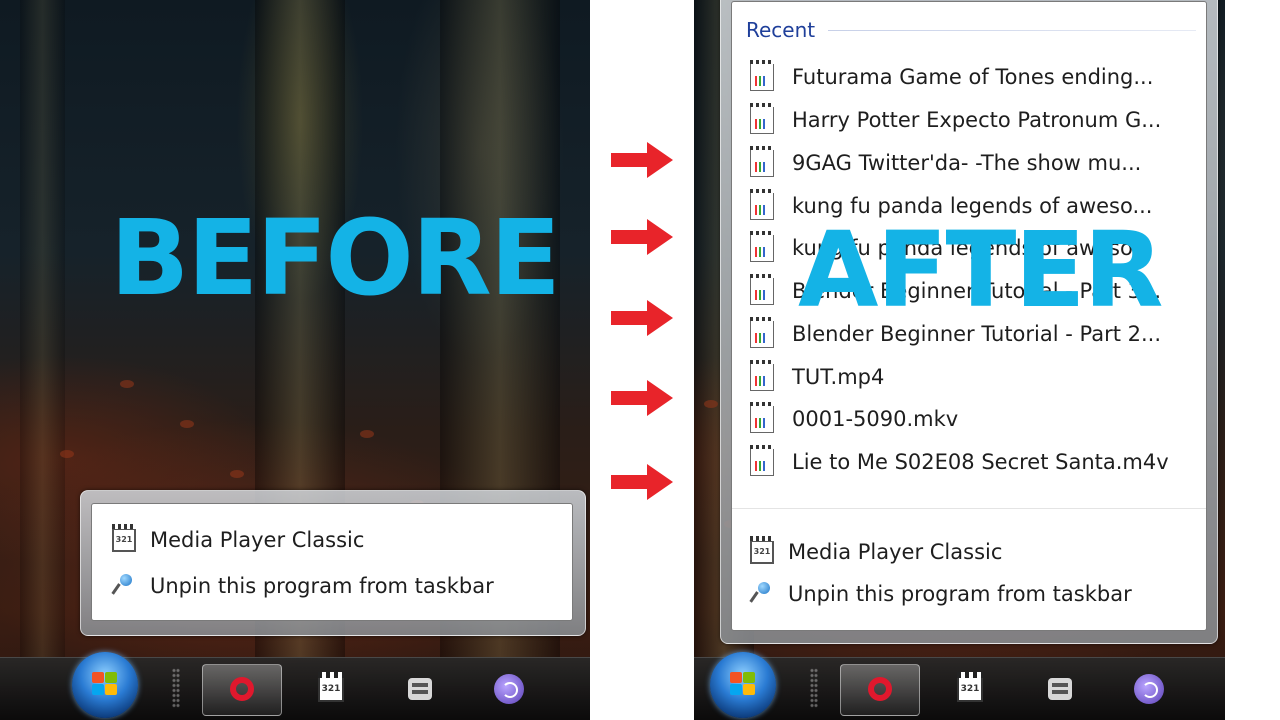  What do you see at coordinates (875, 419) in the screenshot?
I see `recent-item-label: 0001-5090.mkv` at bounding box center [875, 419].